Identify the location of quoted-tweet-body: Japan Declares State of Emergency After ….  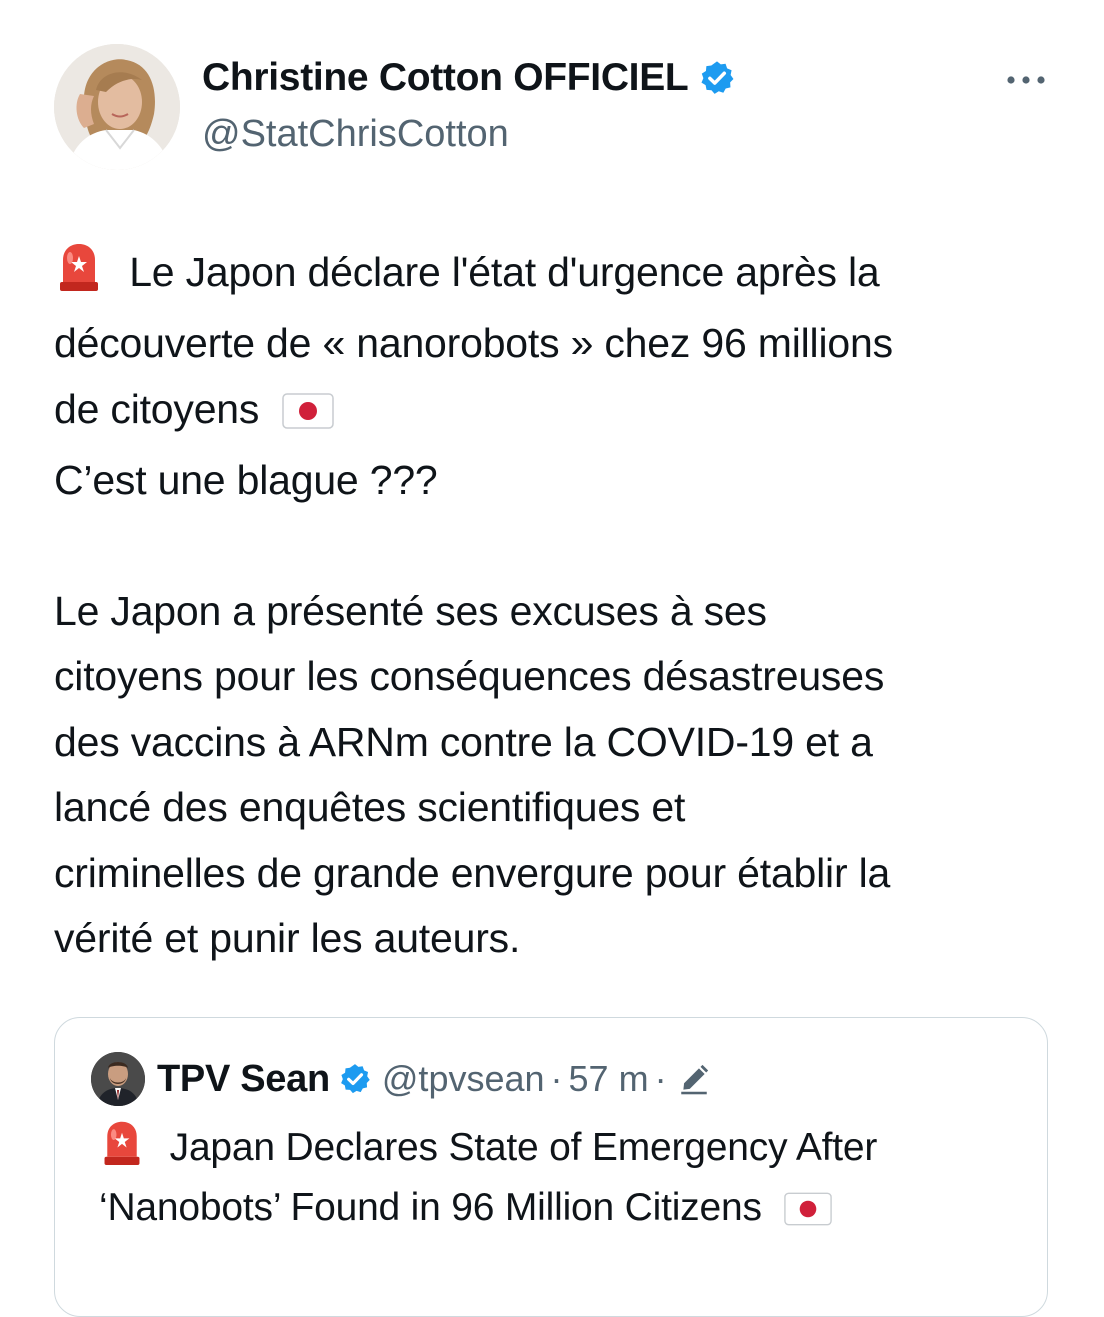
(488, 1179).